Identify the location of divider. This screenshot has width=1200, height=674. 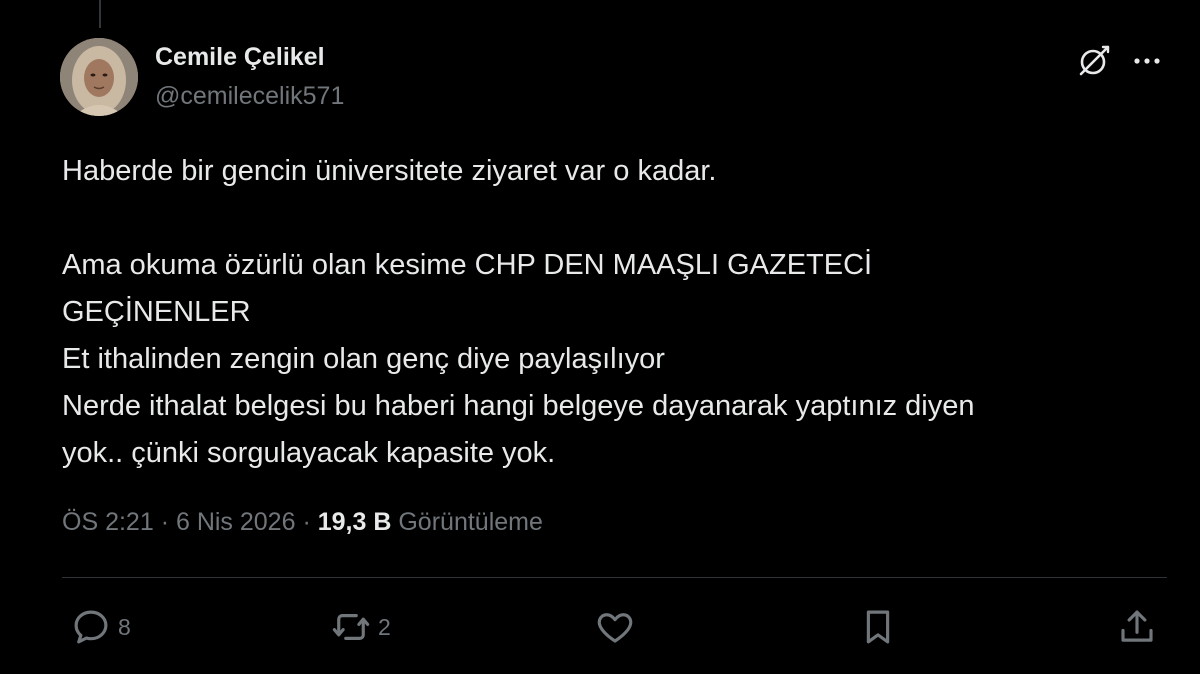
(614, 577).